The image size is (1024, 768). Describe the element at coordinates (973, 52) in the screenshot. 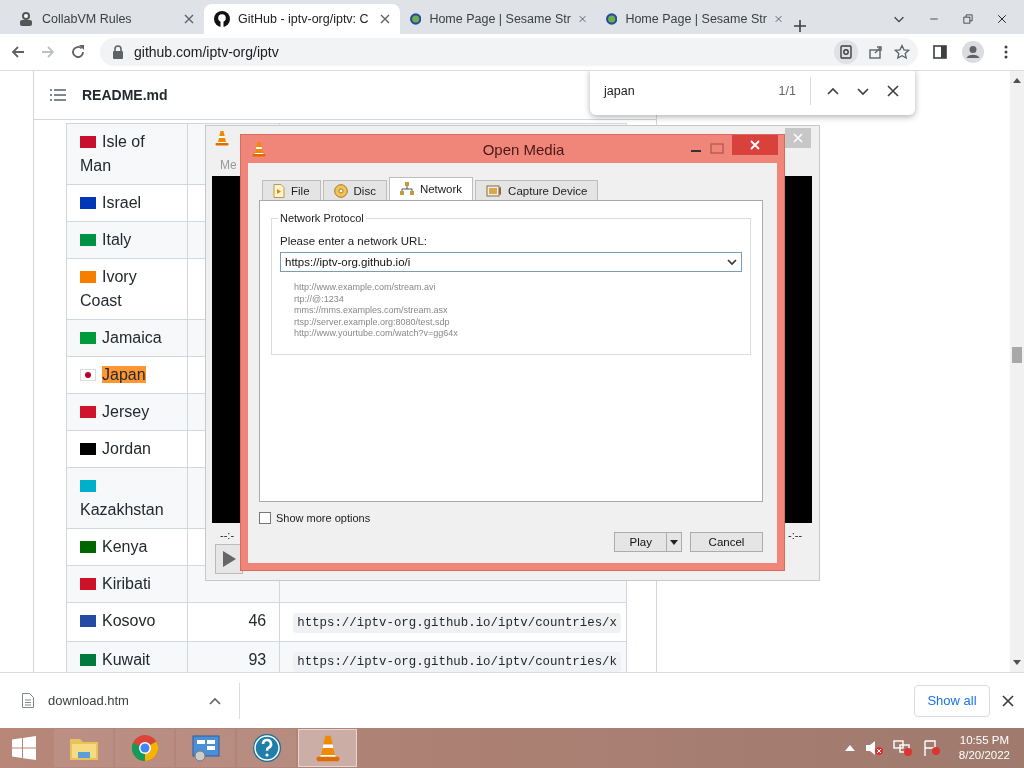

I see `profile-icon` at that location.